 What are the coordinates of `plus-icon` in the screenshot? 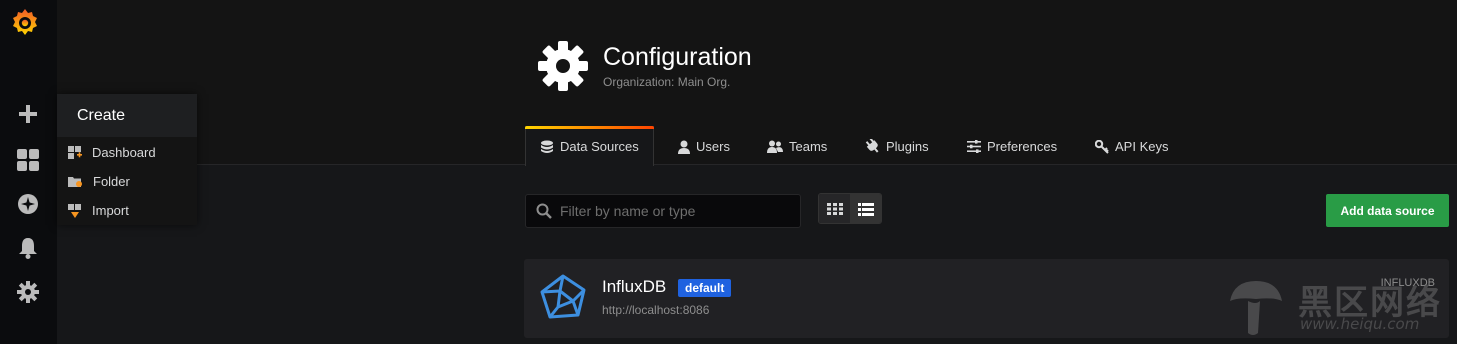 It's located at (28, 114).